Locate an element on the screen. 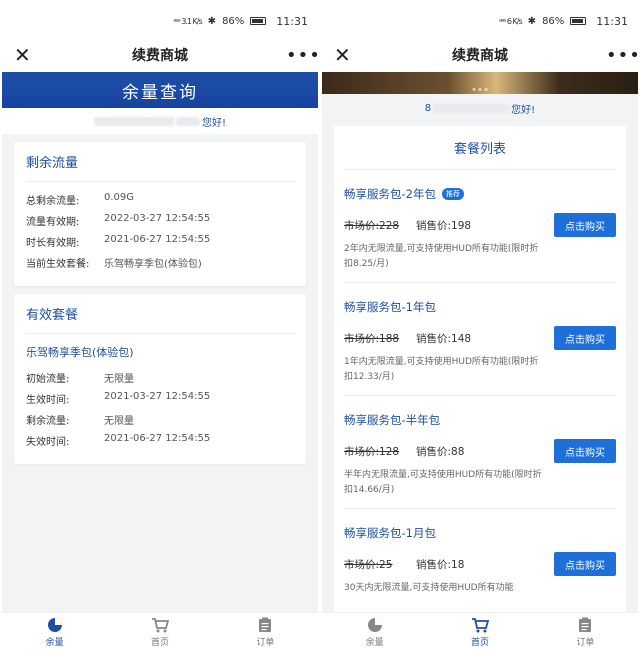 This screenshot has width=640, height=656. redacted-name is located at coordinates (187, 121).